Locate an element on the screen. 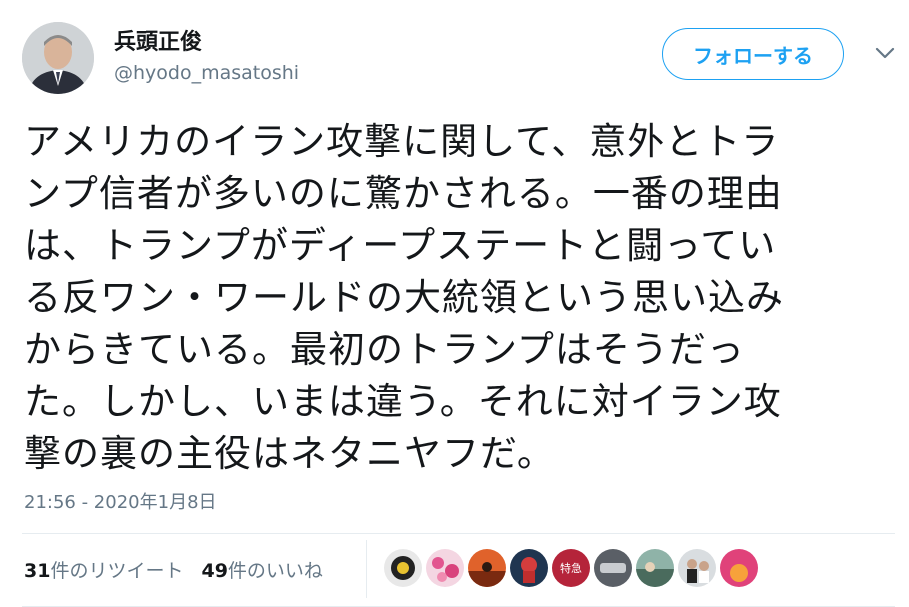  follow-button: フォローする is located at coordinates (753, 54).